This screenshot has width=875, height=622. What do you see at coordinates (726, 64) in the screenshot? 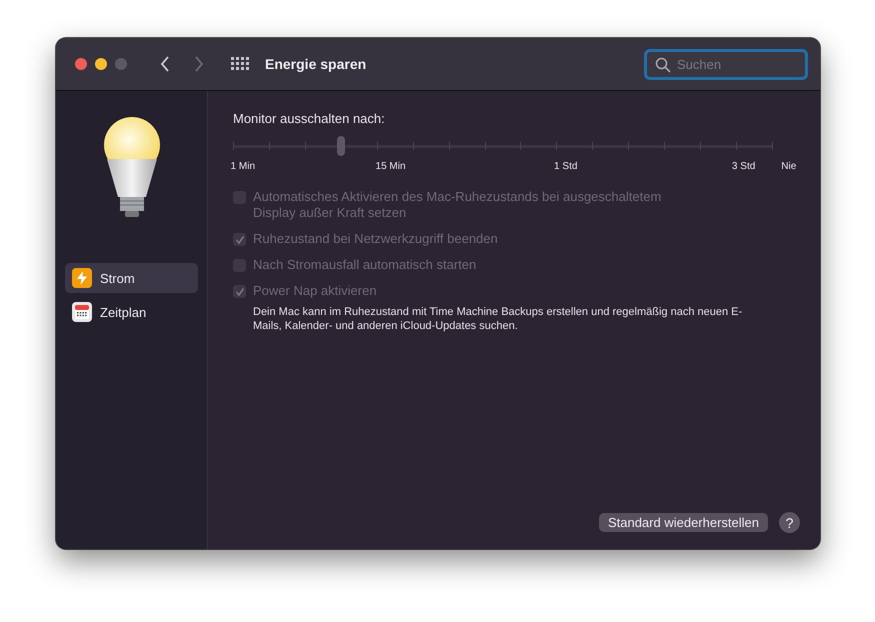
I see `search-field: Suchen` at bounding box center [726, 64].